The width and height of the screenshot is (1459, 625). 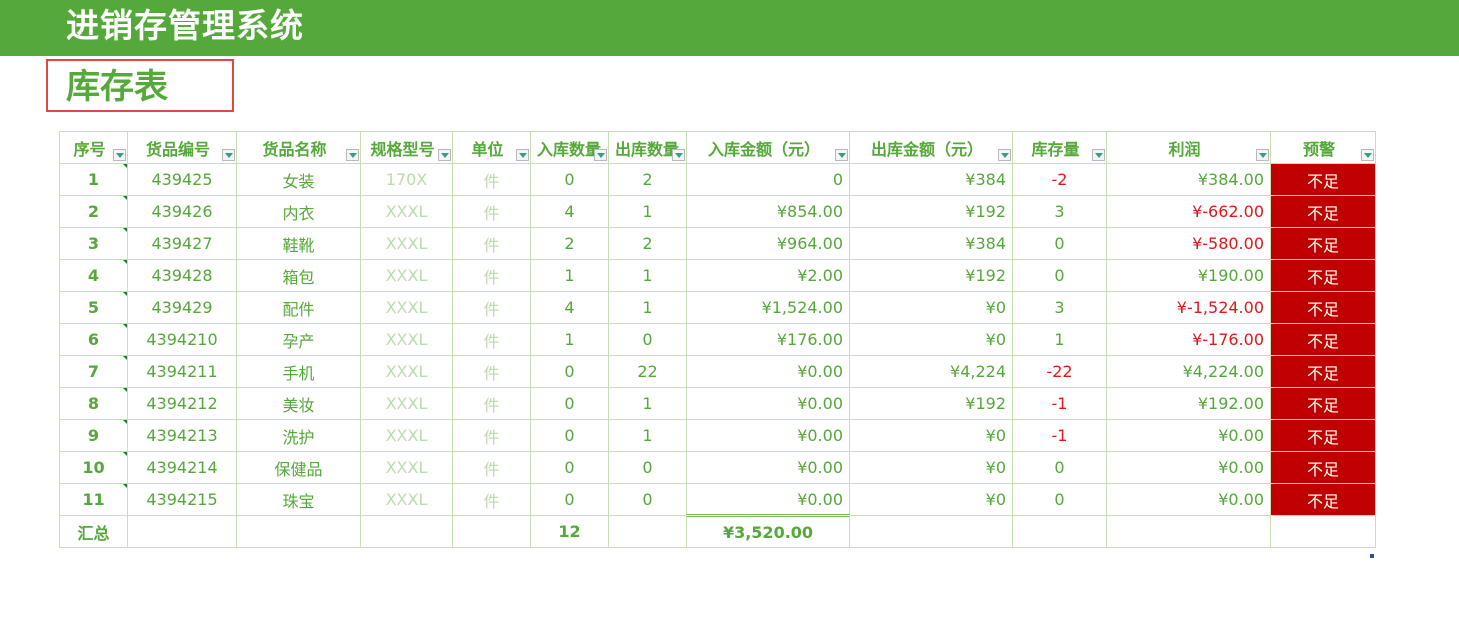 I want to click on cell-spec: 170X, so click(x=406, y=179).